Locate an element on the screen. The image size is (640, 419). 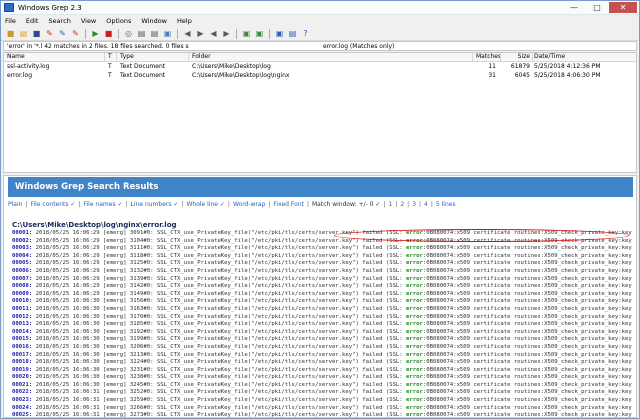
line-number: 00016: is located at coordinates (22, 347).